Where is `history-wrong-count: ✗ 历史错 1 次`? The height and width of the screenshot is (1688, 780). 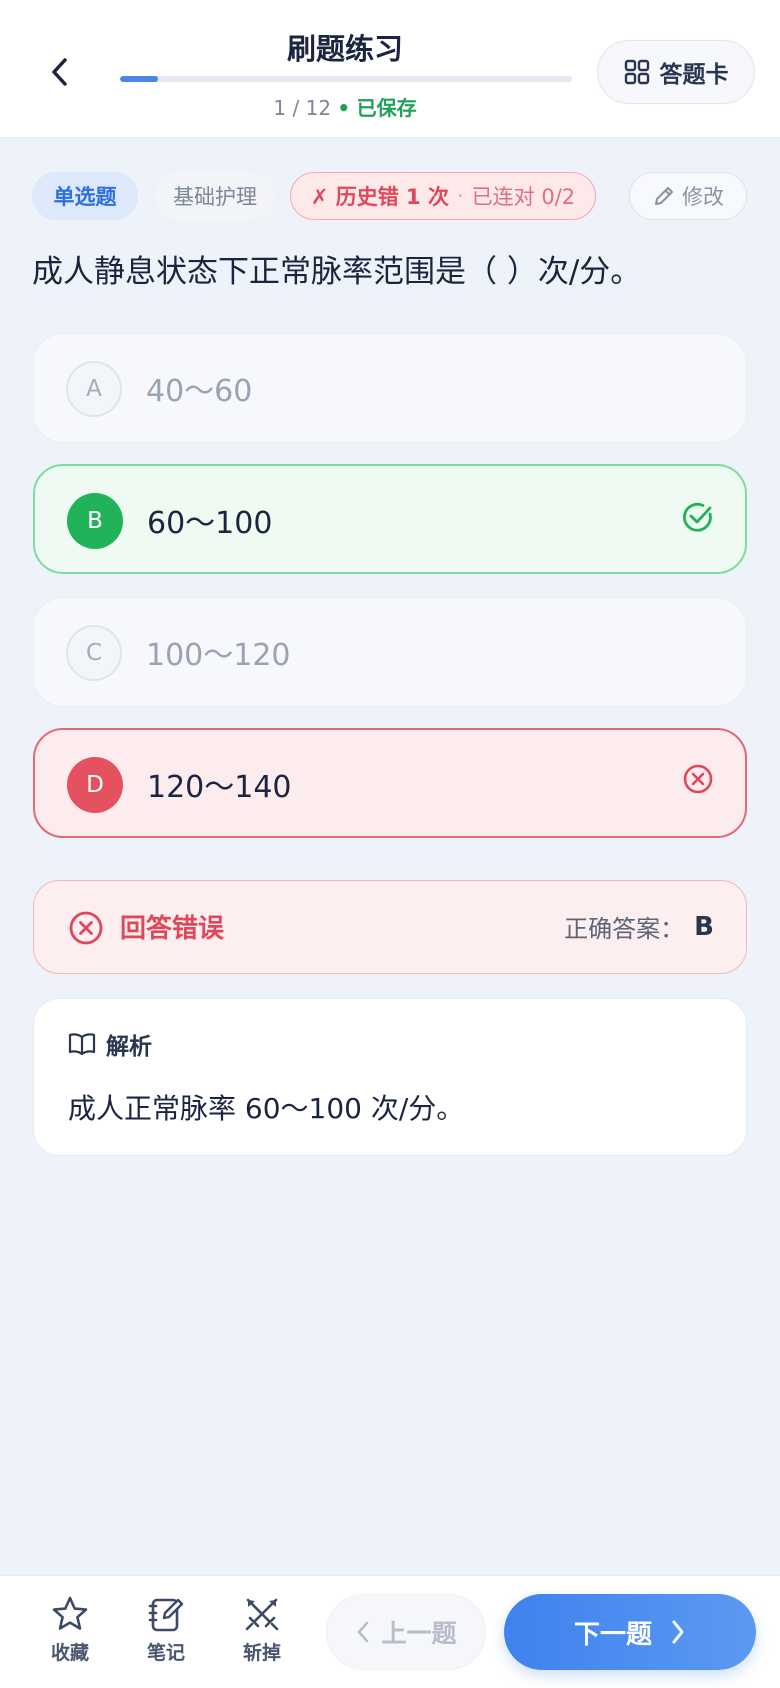
history-wrong-count: ✗ 历史错 1 次 is located at coordinates (379, 197).